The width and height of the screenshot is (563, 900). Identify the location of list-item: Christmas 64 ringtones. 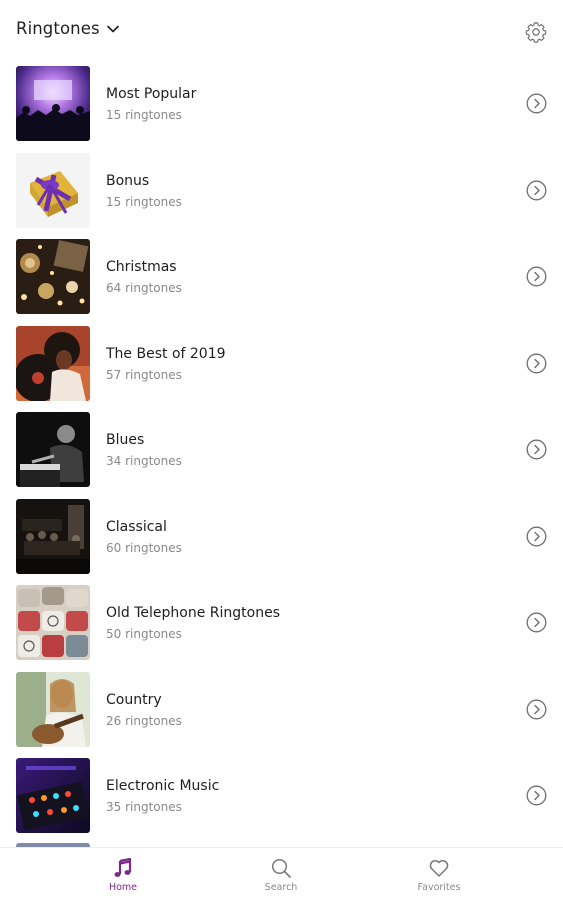
(281, 276).